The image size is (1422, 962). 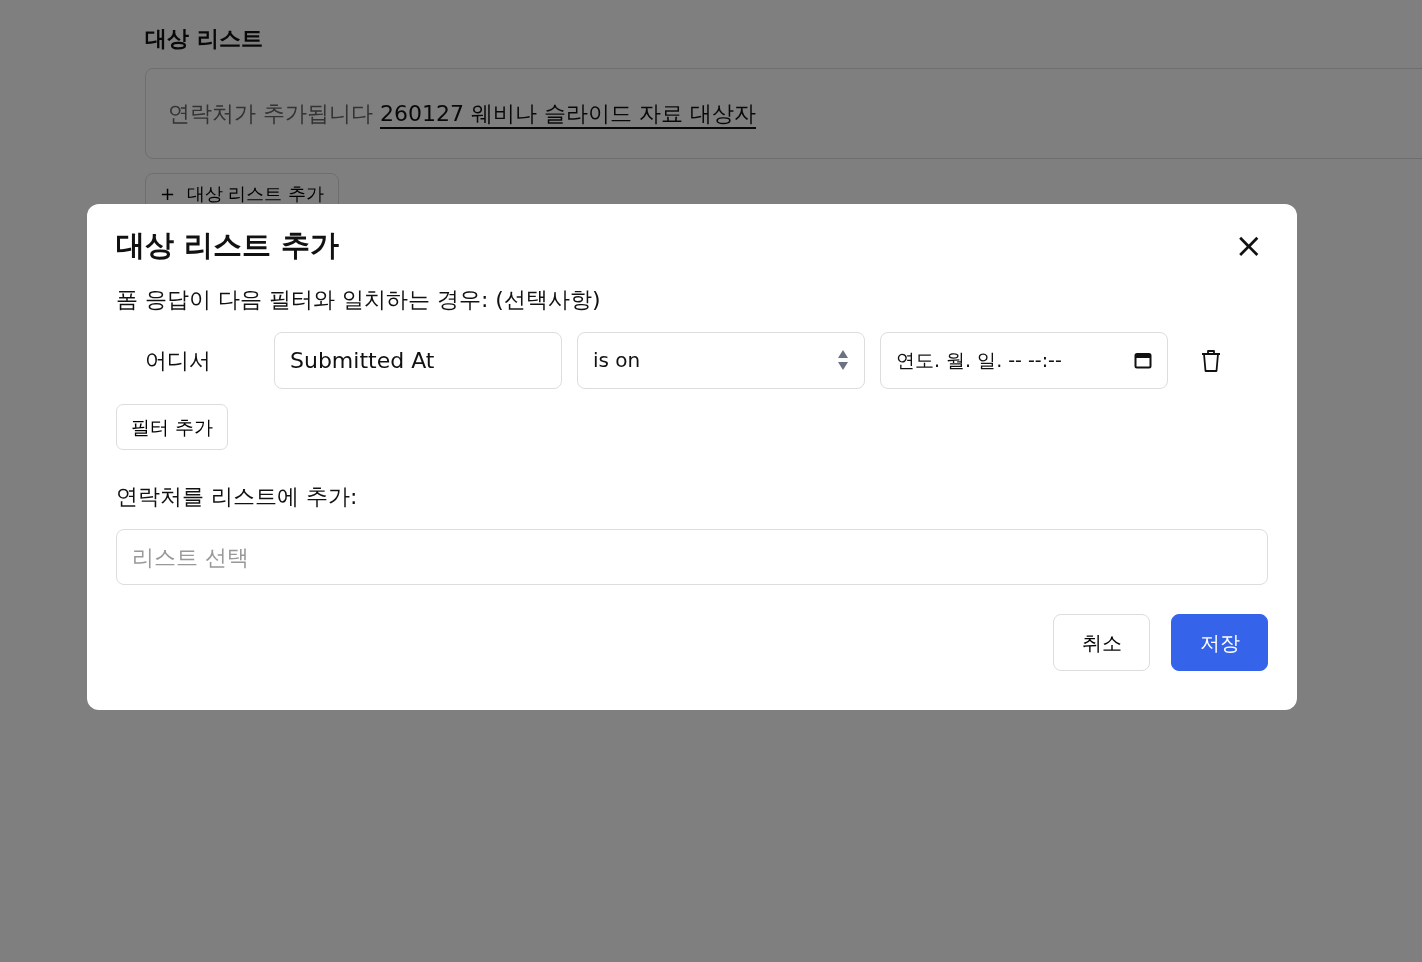 What do you see at coordinates (228, 245) in the screenshot?
I see `modal-title: 대상 리스트 추가` at bounding box center [228, 245].